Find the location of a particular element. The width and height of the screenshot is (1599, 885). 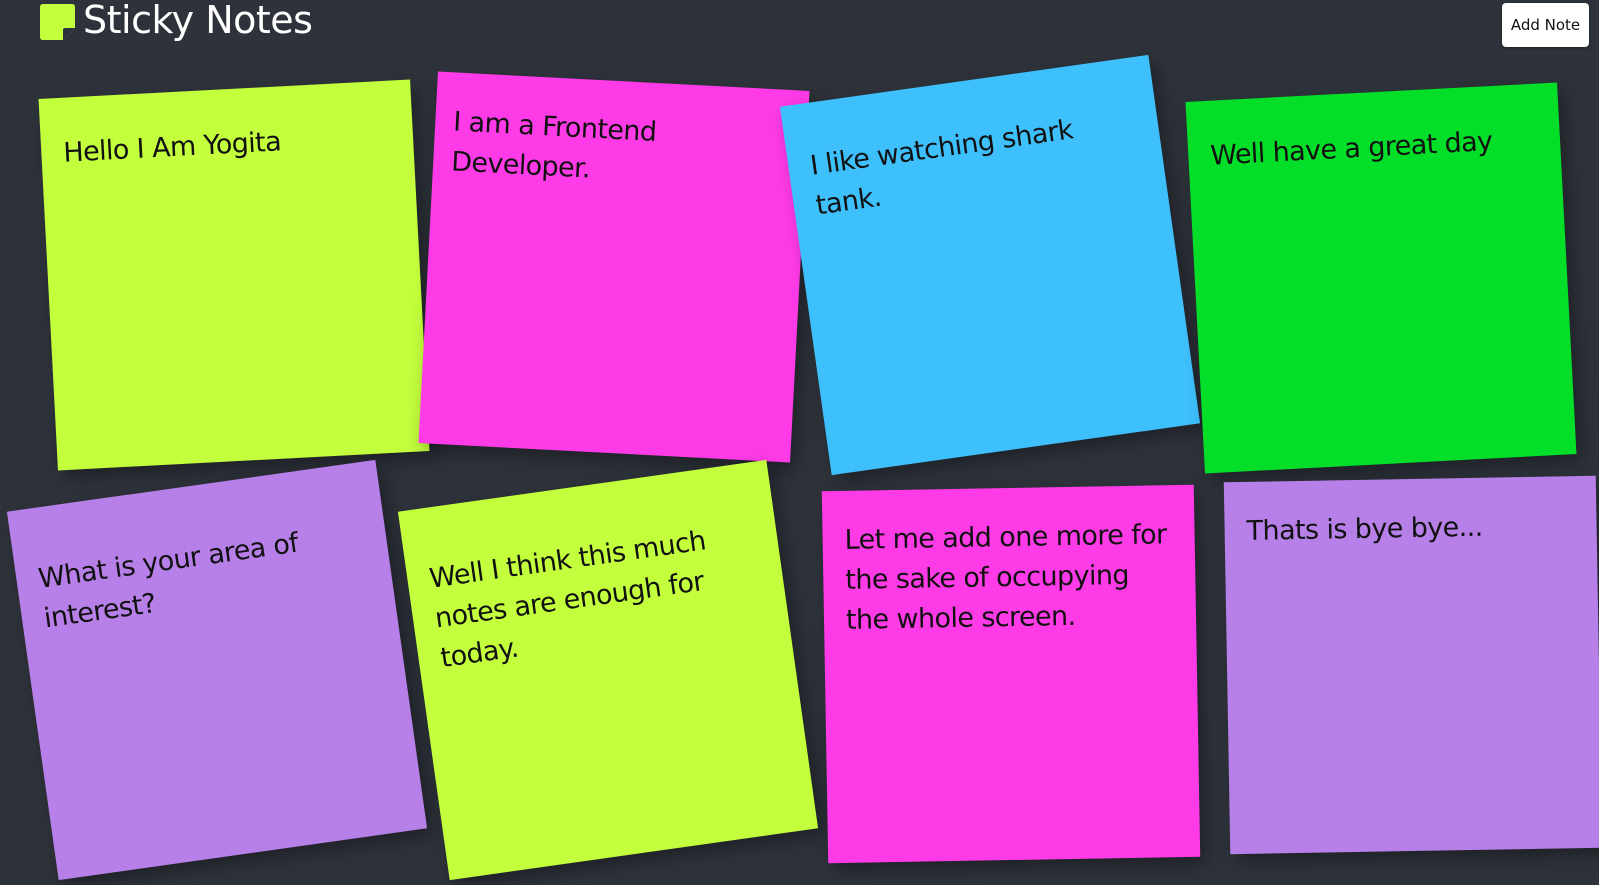

note-text: Hello I Am Yogita is located at coordinates (228, 145).